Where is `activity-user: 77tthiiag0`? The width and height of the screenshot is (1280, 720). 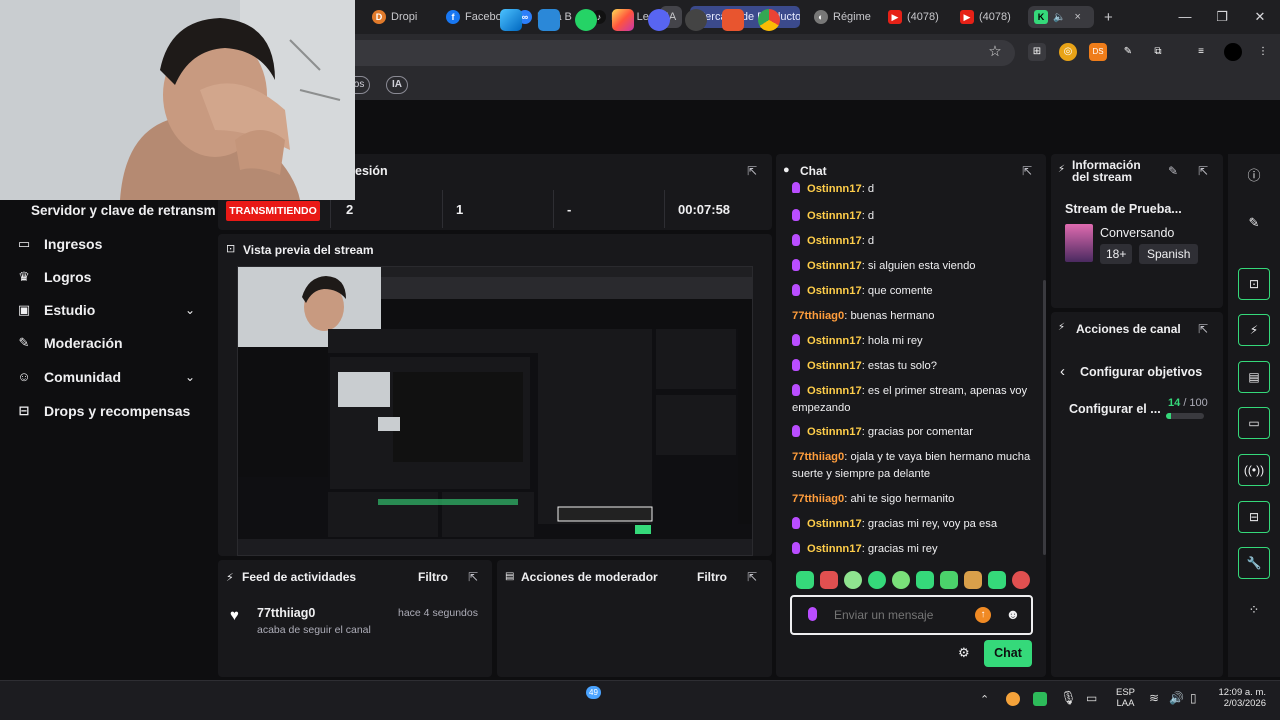
activity-user: 77tthiiag0 is located at coordinates (286, 613).